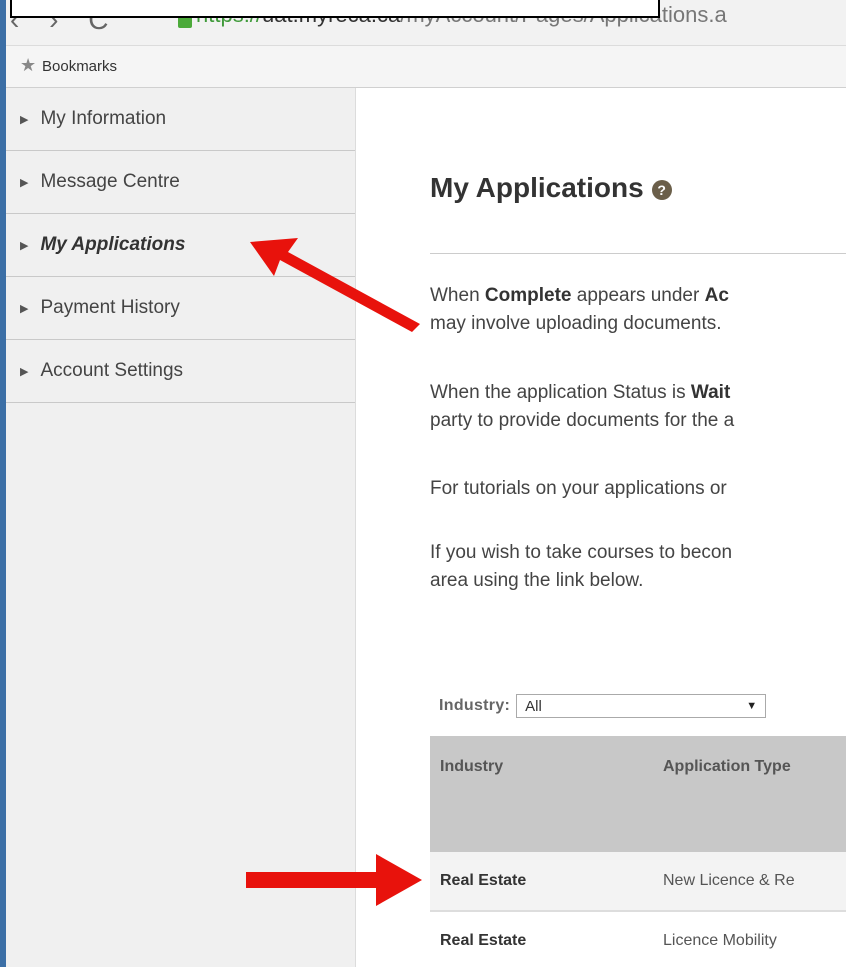 The width and height of the screenshot is (846, 967). What do you see at coordinates (423, 67) in the screenshot?
I see `bookmarks-bar: ★ Bookmarks` at bounding box center [423, 67].